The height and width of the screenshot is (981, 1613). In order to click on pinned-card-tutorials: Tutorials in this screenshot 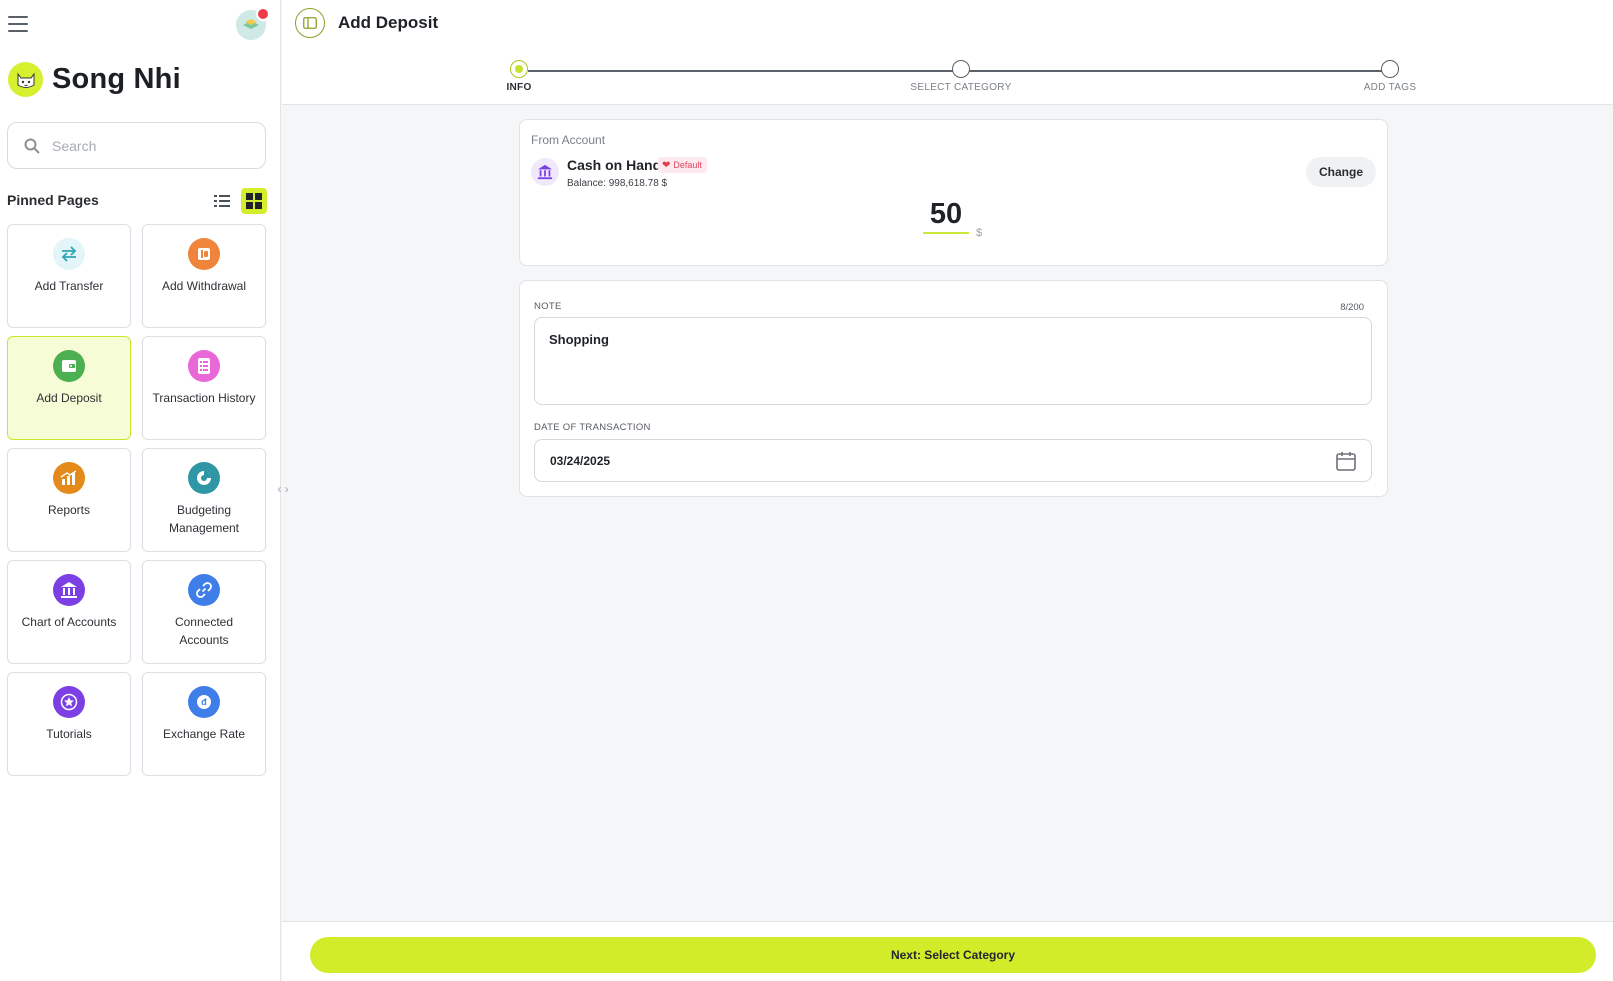, I will do `click(69, 724)`.